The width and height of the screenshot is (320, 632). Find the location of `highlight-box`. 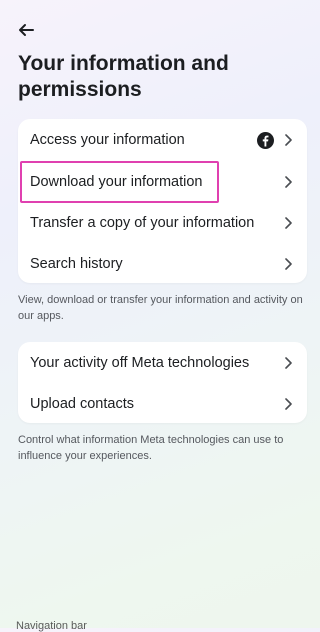

highlight-box is located at coordinates (119, 182).